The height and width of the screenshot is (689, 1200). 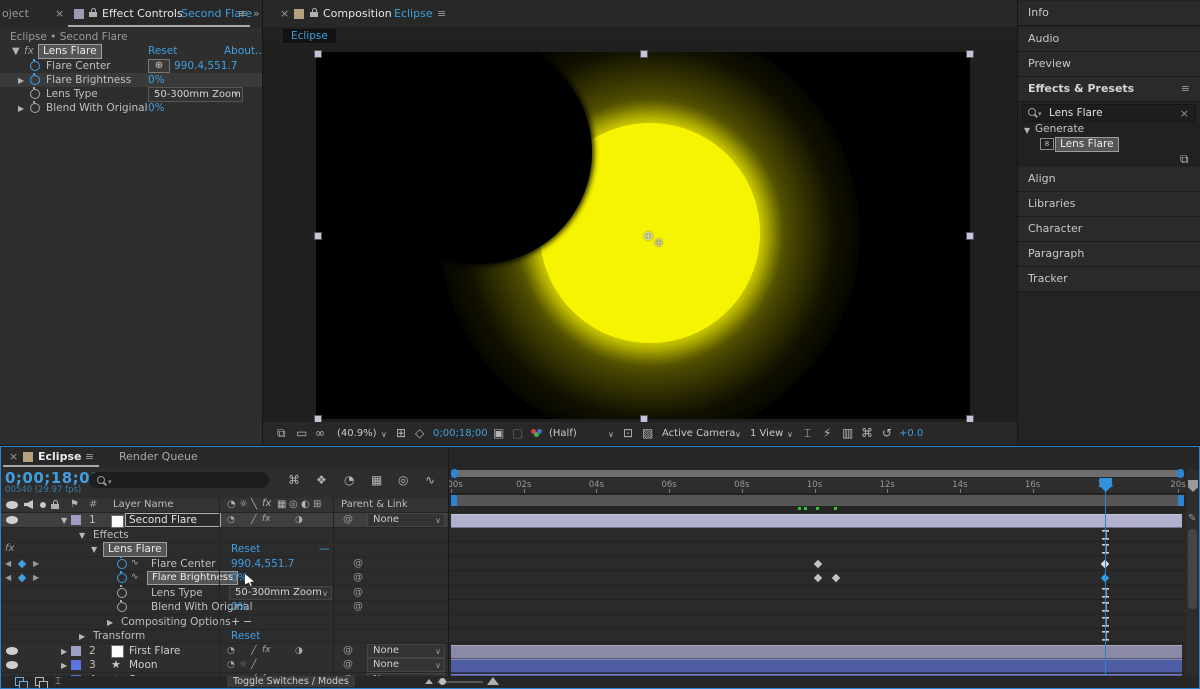 I want to click on param-value: 990.4,551.7, so click(x=205, y=66).